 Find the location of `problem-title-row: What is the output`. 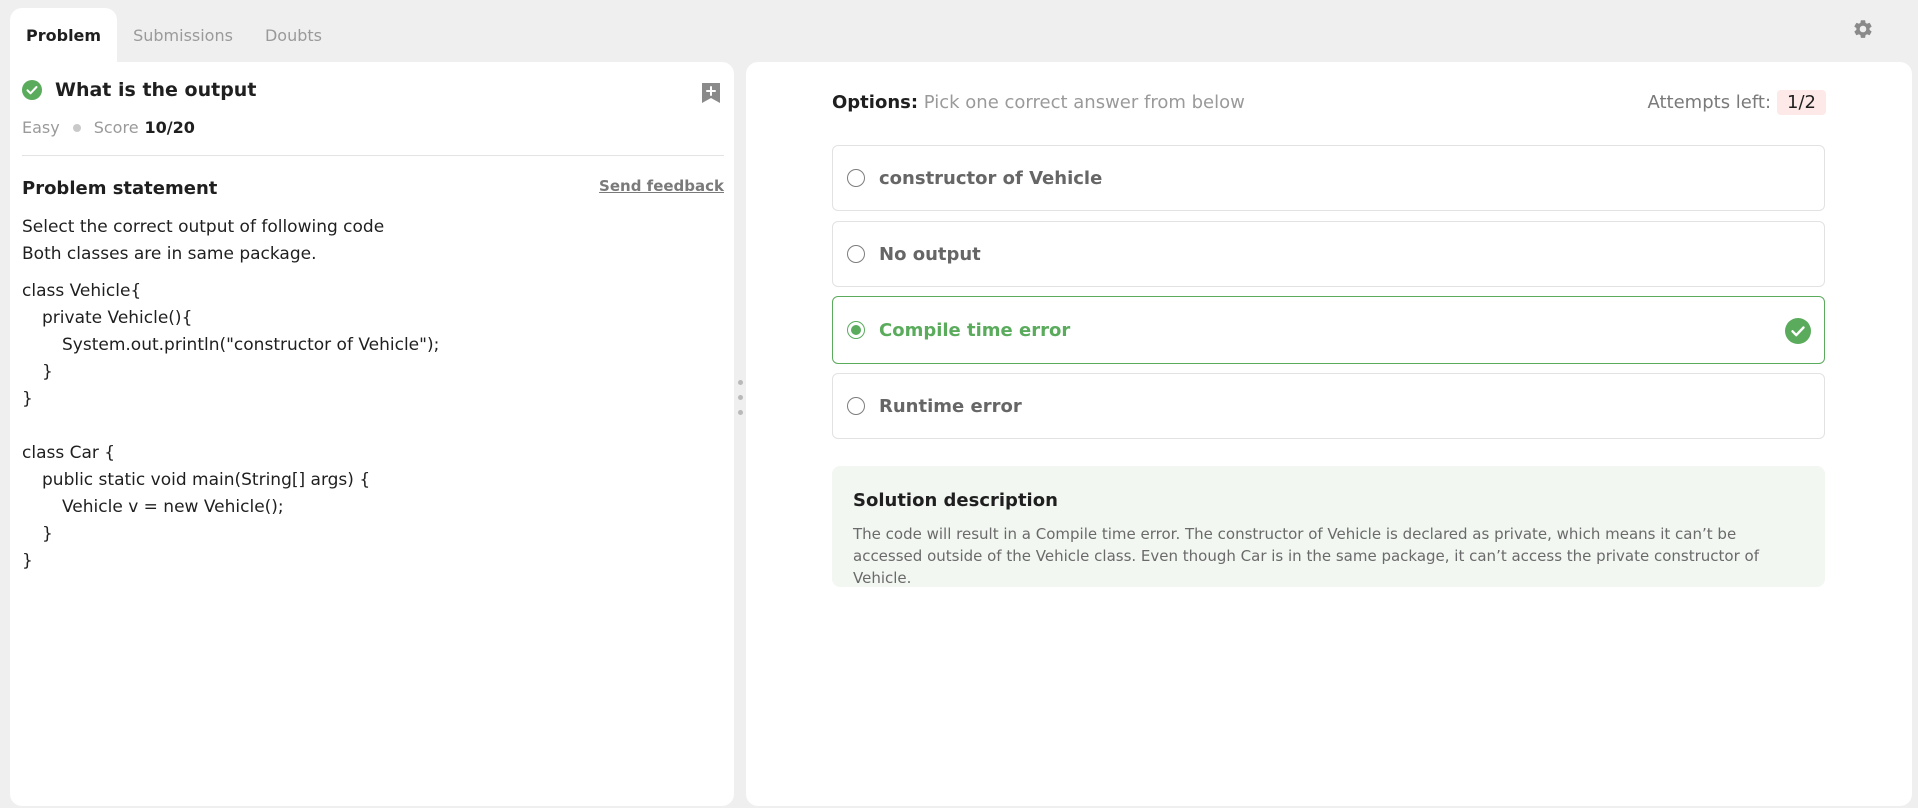

problem-title-row: What is the output is located at coordinates (139, 90).